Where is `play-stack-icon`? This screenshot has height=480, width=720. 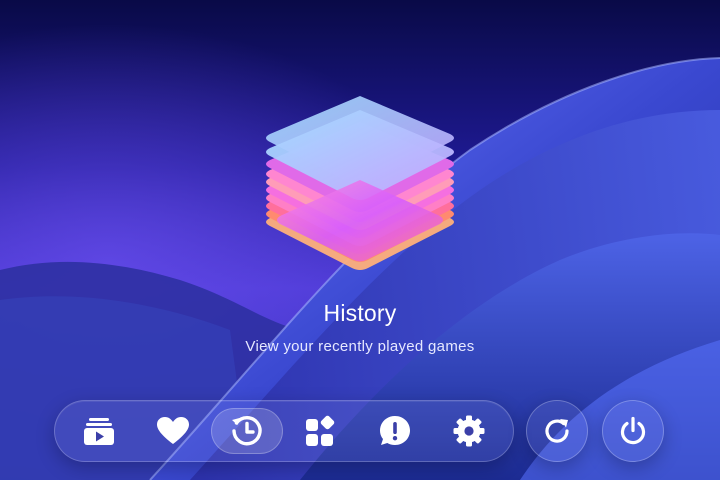
play-stack-icon is located at coordinates (99, 431).